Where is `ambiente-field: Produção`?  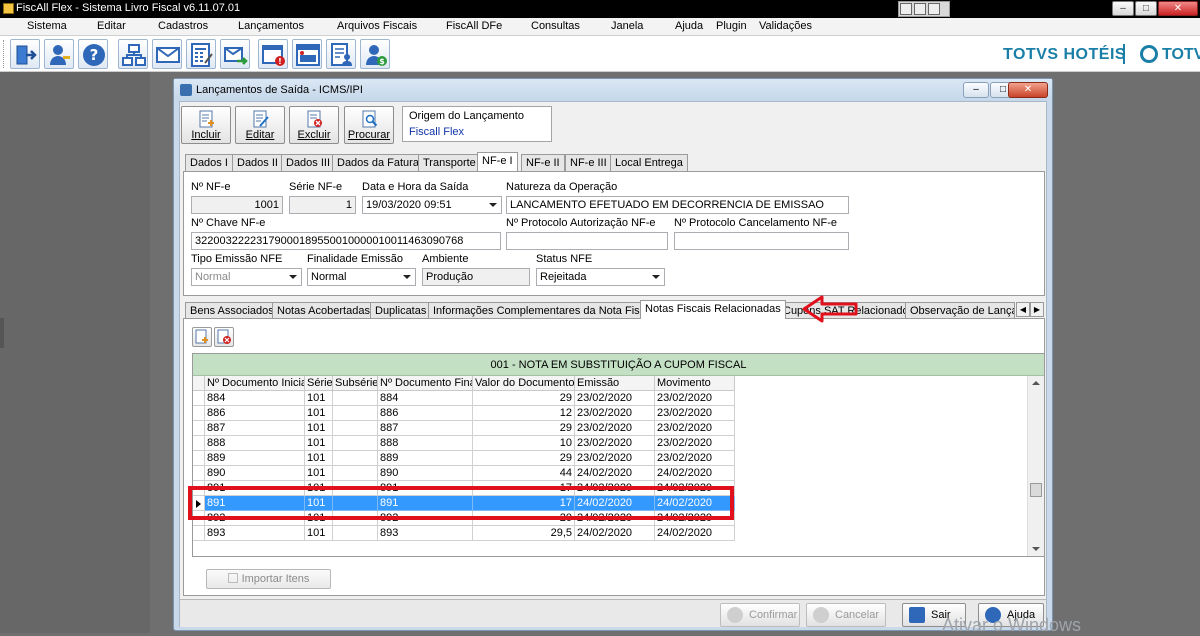
ambiente-field: Produção is located at coordinates (476, 277).